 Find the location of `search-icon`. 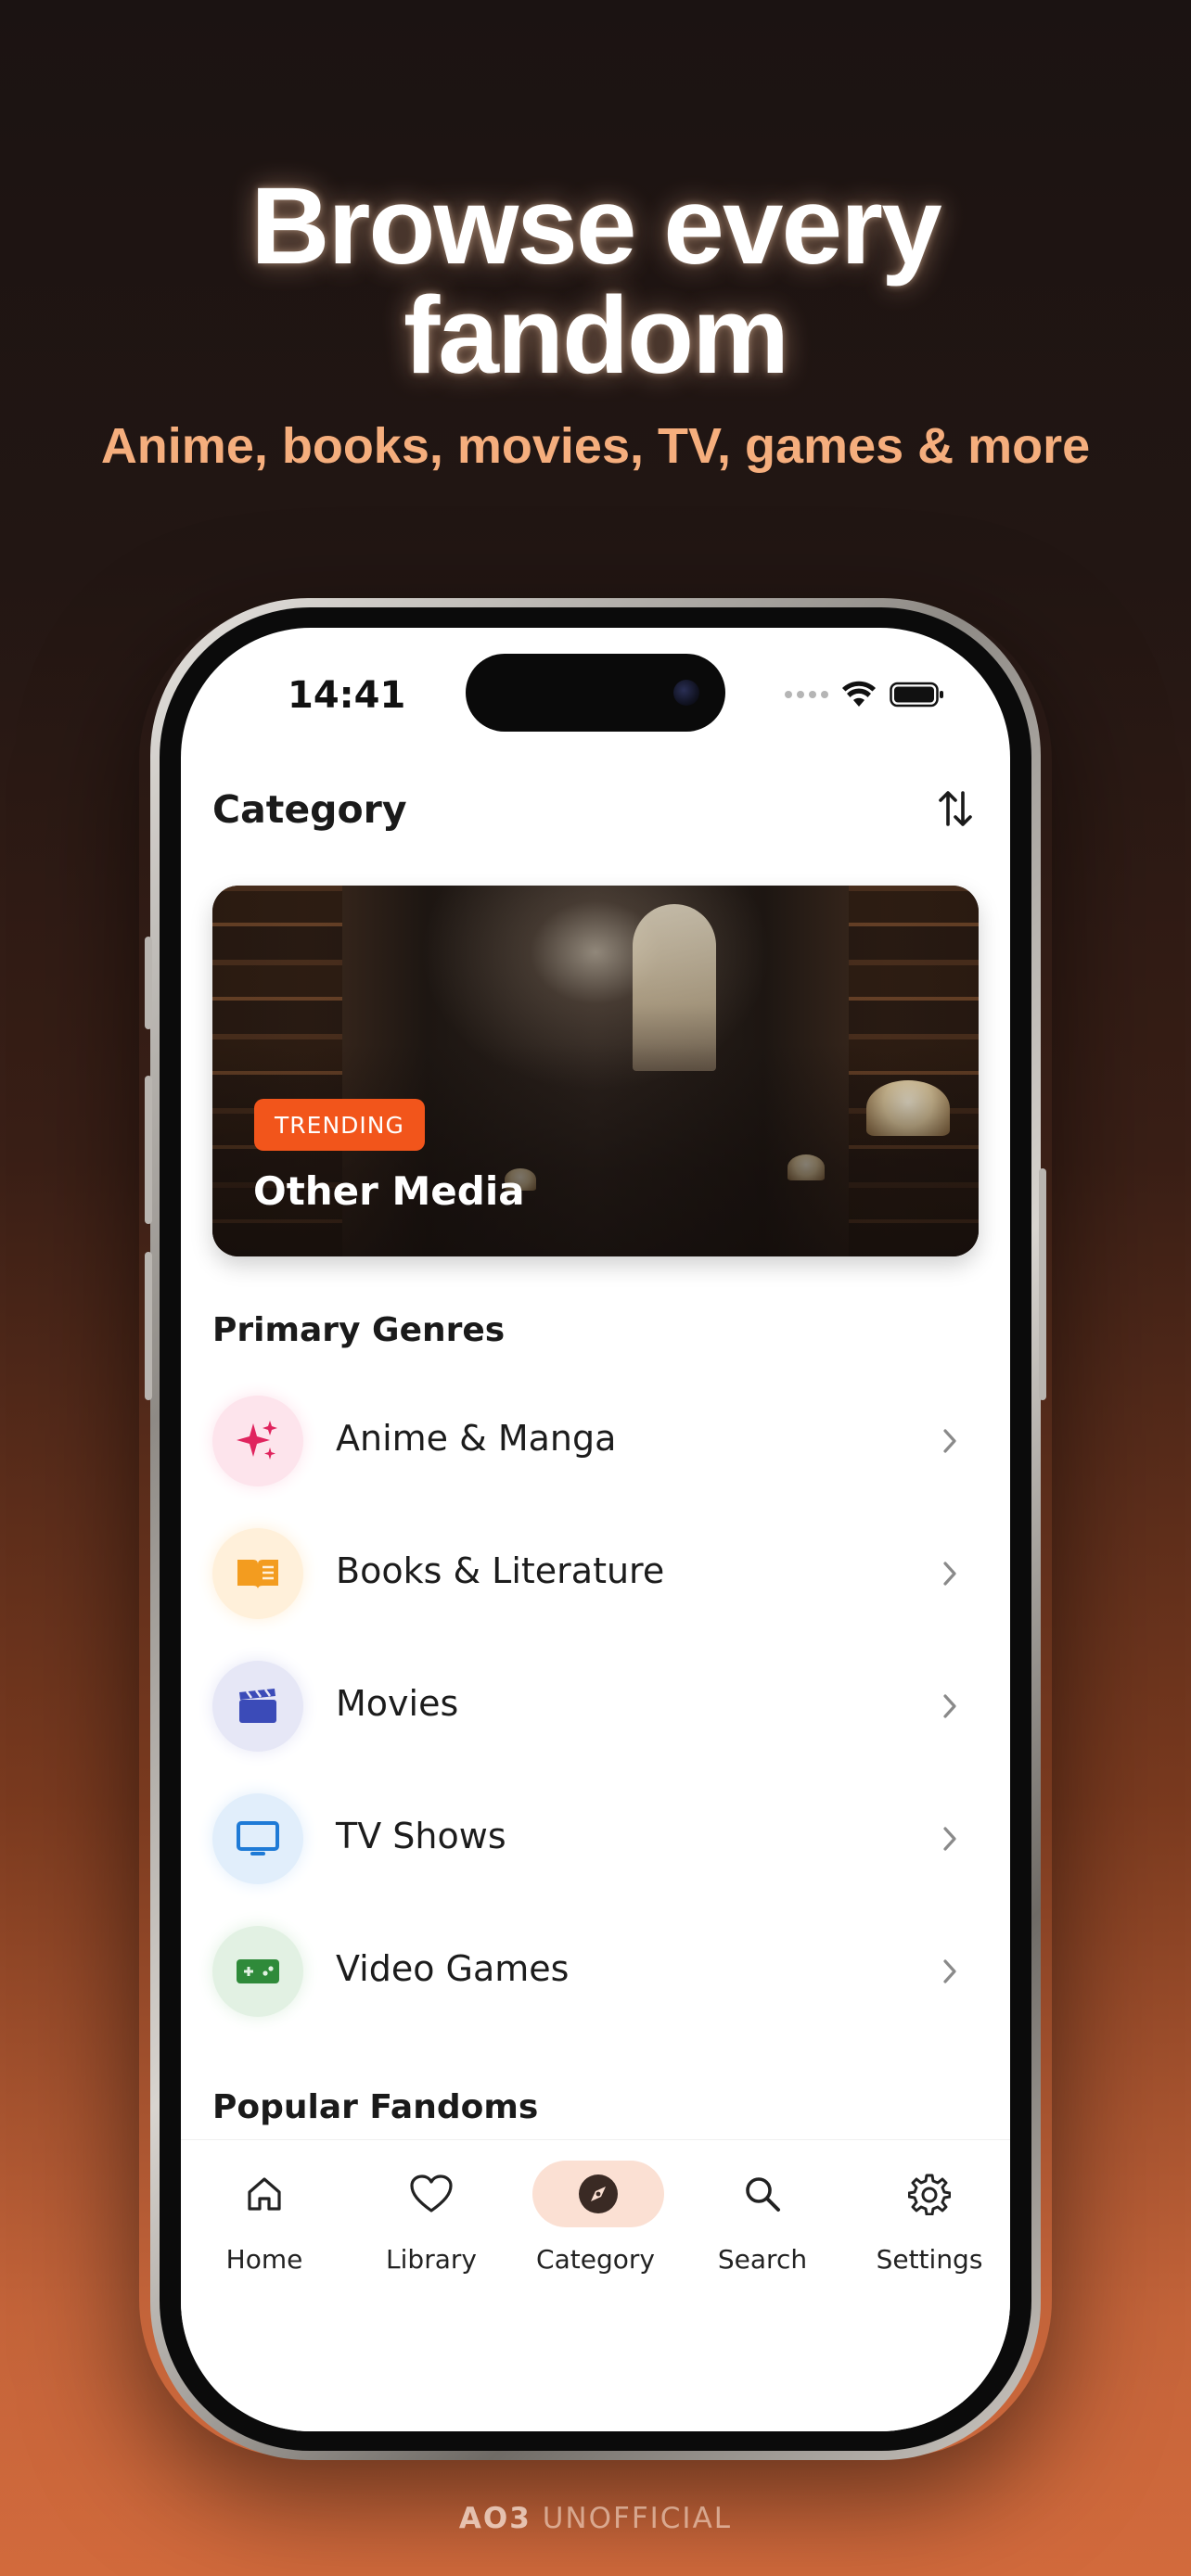

search-icon is located at coordinates (762, 2194).